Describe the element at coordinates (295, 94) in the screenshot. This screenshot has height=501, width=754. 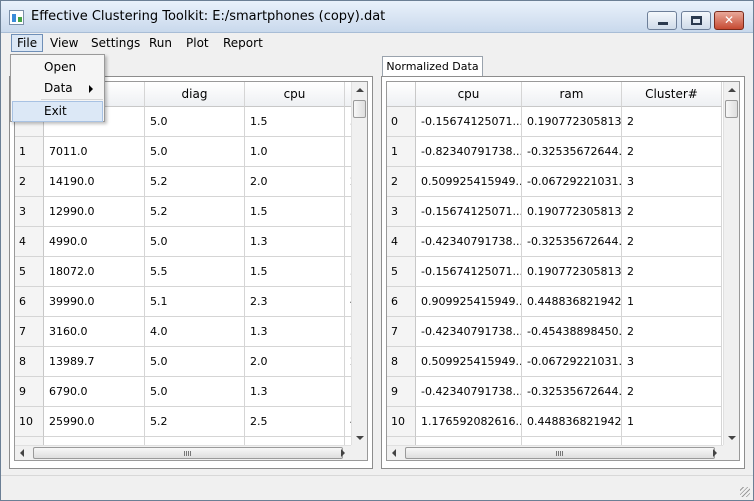
I see `column-header: cpu` at that location.